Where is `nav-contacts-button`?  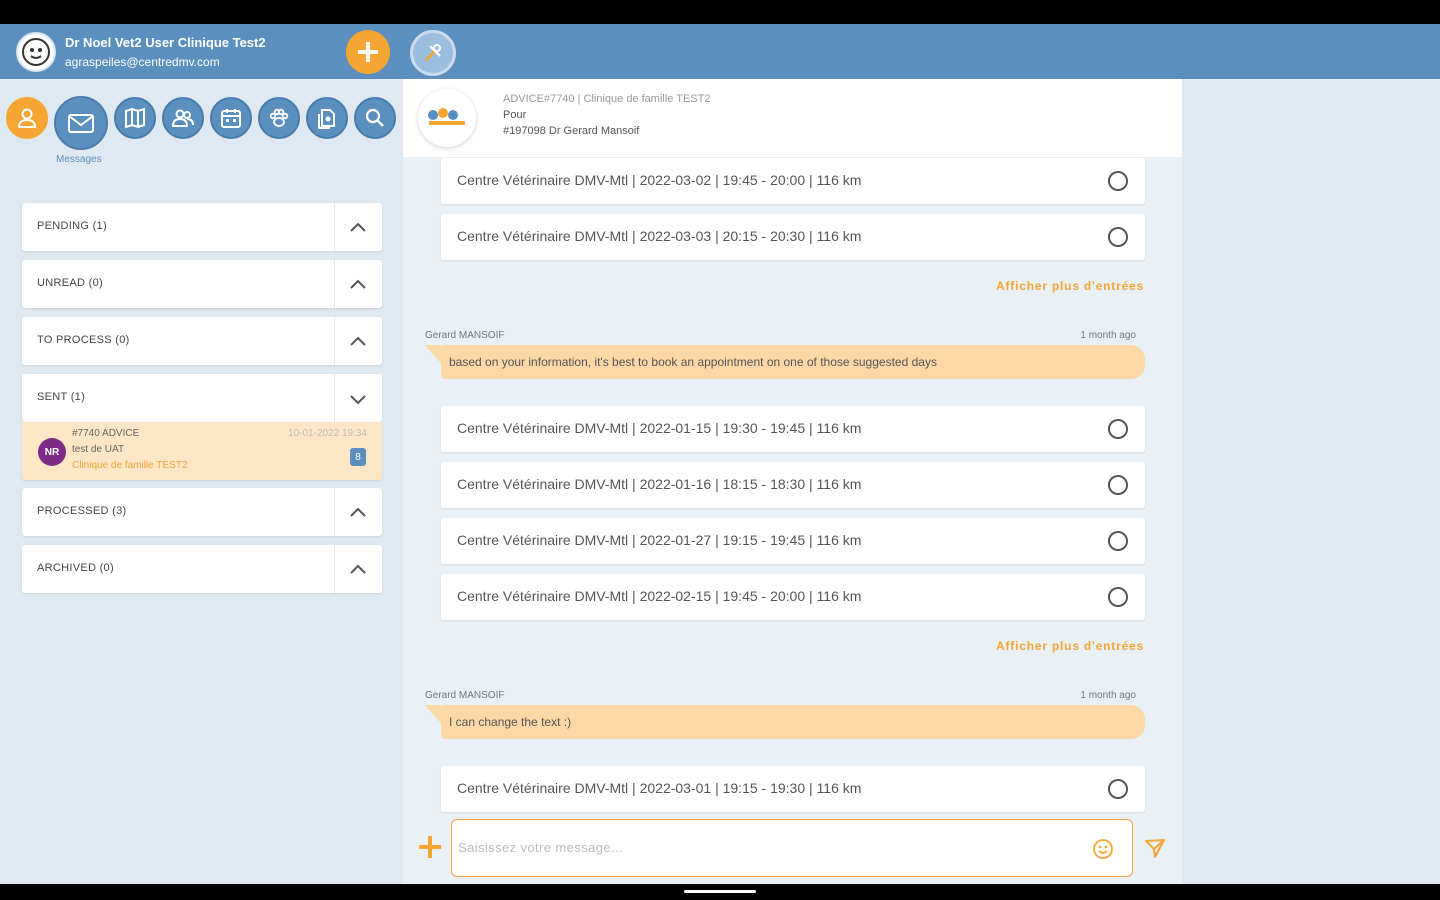 nav-contacts-button is located at coordinates (183, 118).